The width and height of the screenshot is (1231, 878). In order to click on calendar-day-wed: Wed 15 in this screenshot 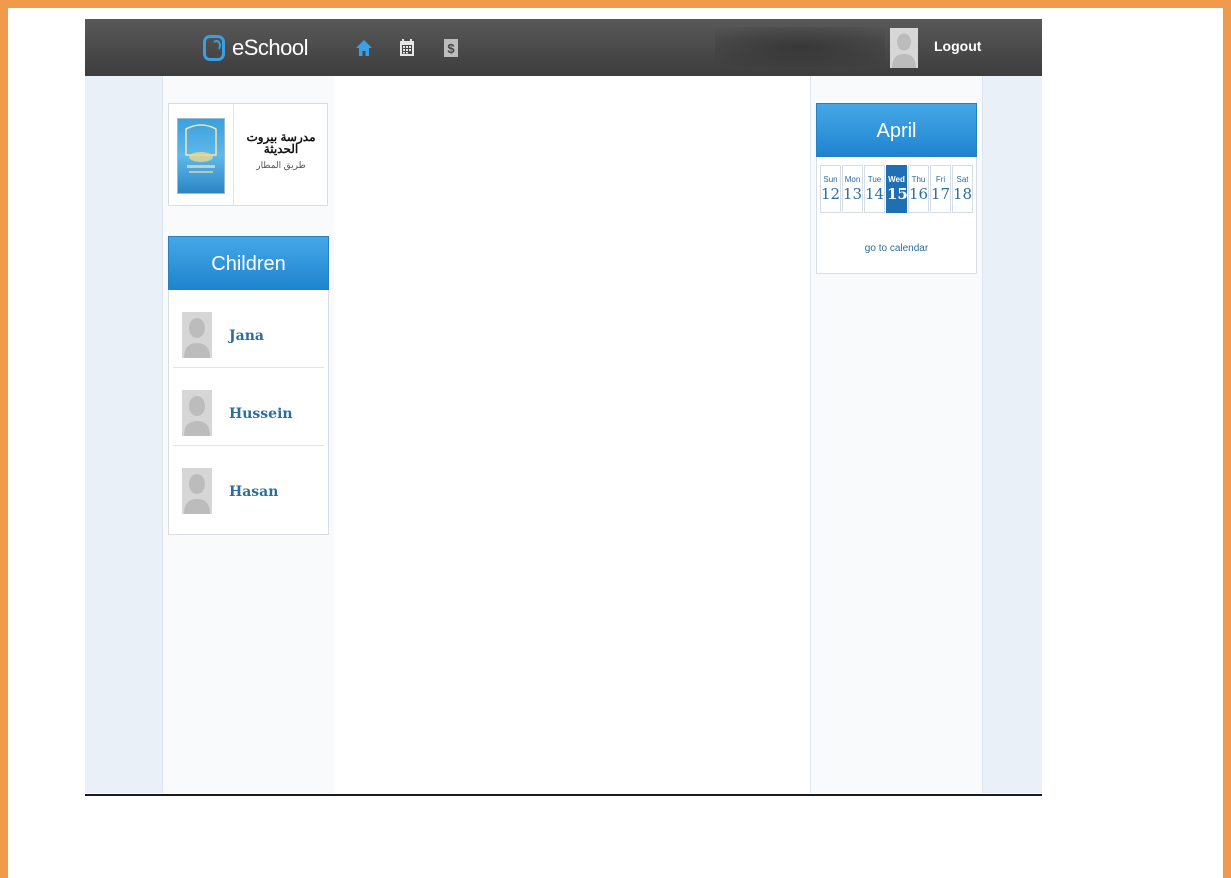, I will do `click(897, 189)`.